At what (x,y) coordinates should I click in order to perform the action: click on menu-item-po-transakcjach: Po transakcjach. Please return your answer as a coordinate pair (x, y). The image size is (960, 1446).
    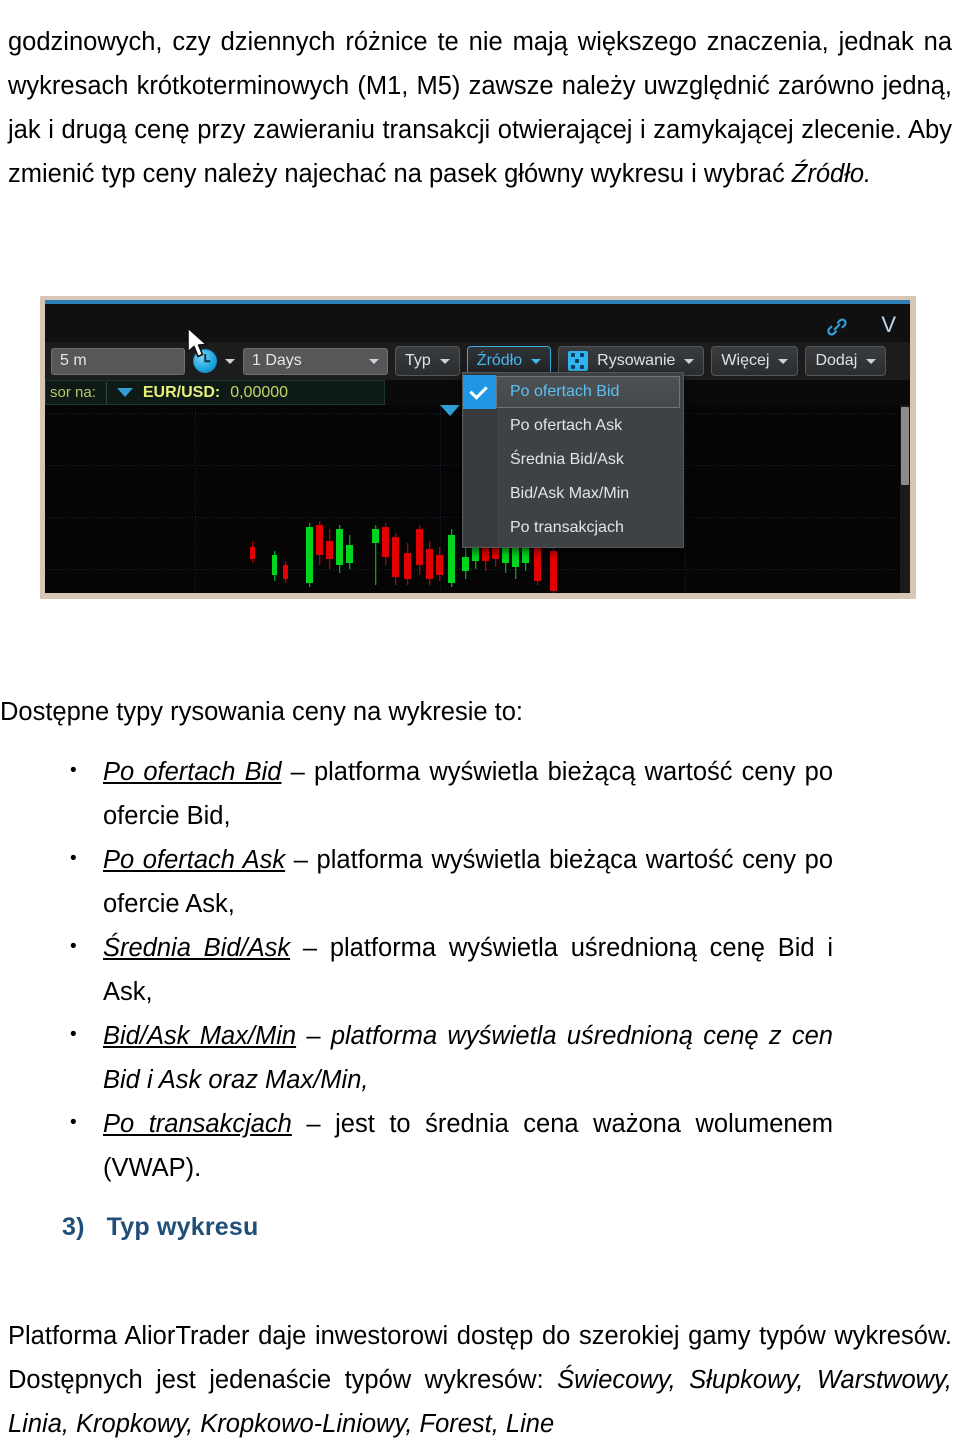
    Looking at the image, I should click on (573, 528).